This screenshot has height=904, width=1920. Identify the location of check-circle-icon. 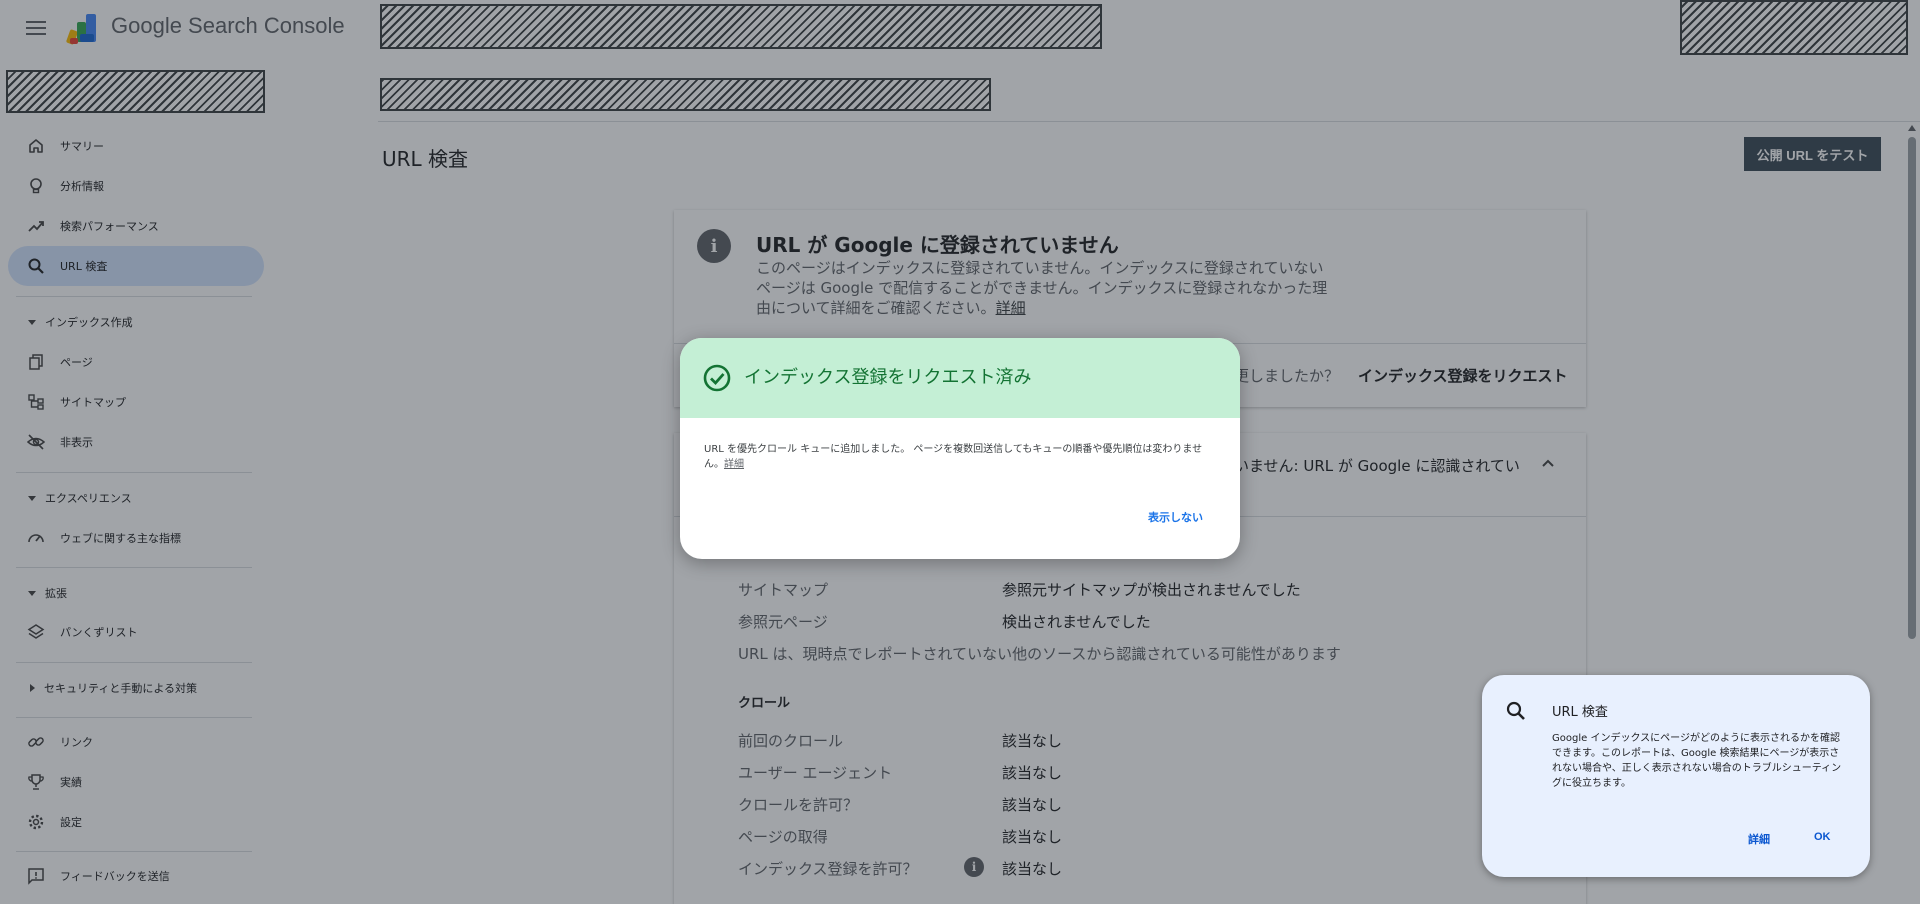
(717, 378).